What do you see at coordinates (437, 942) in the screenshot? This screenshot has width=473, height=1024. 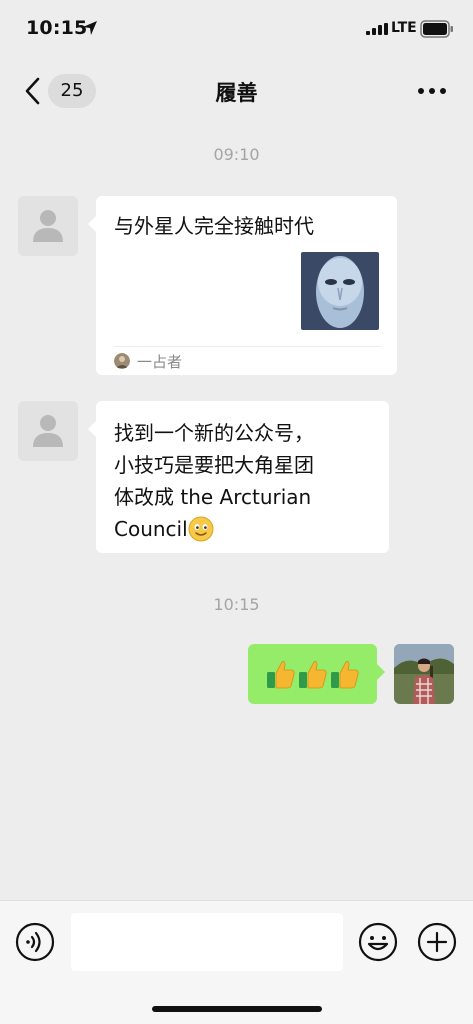 I see `plus-icon` at bounding box center [437, 942].